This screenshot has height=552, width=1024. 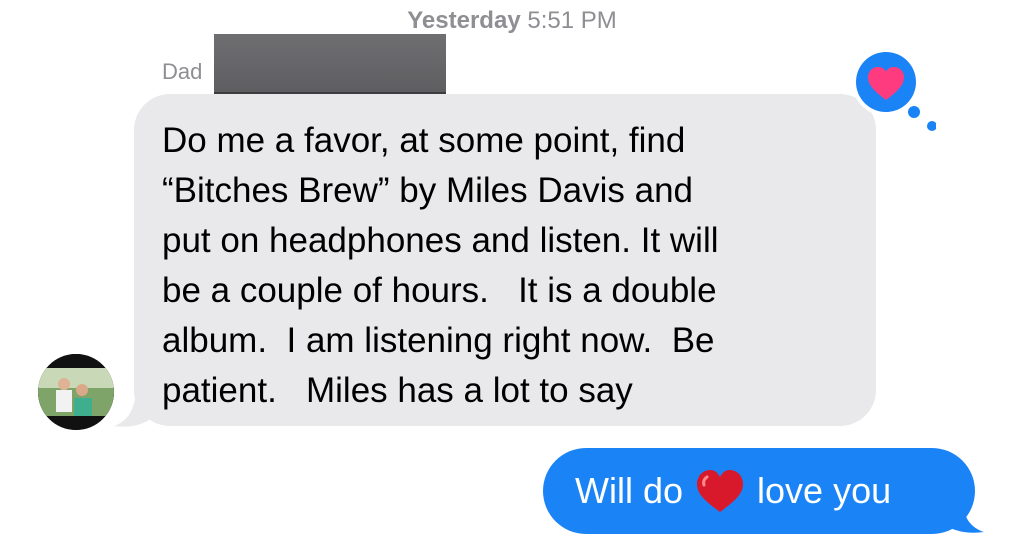 What do you see at coordinates (133, 409) in the screenshot?
I see `incoming-bubble-tail` at bounding box center [133, 409].